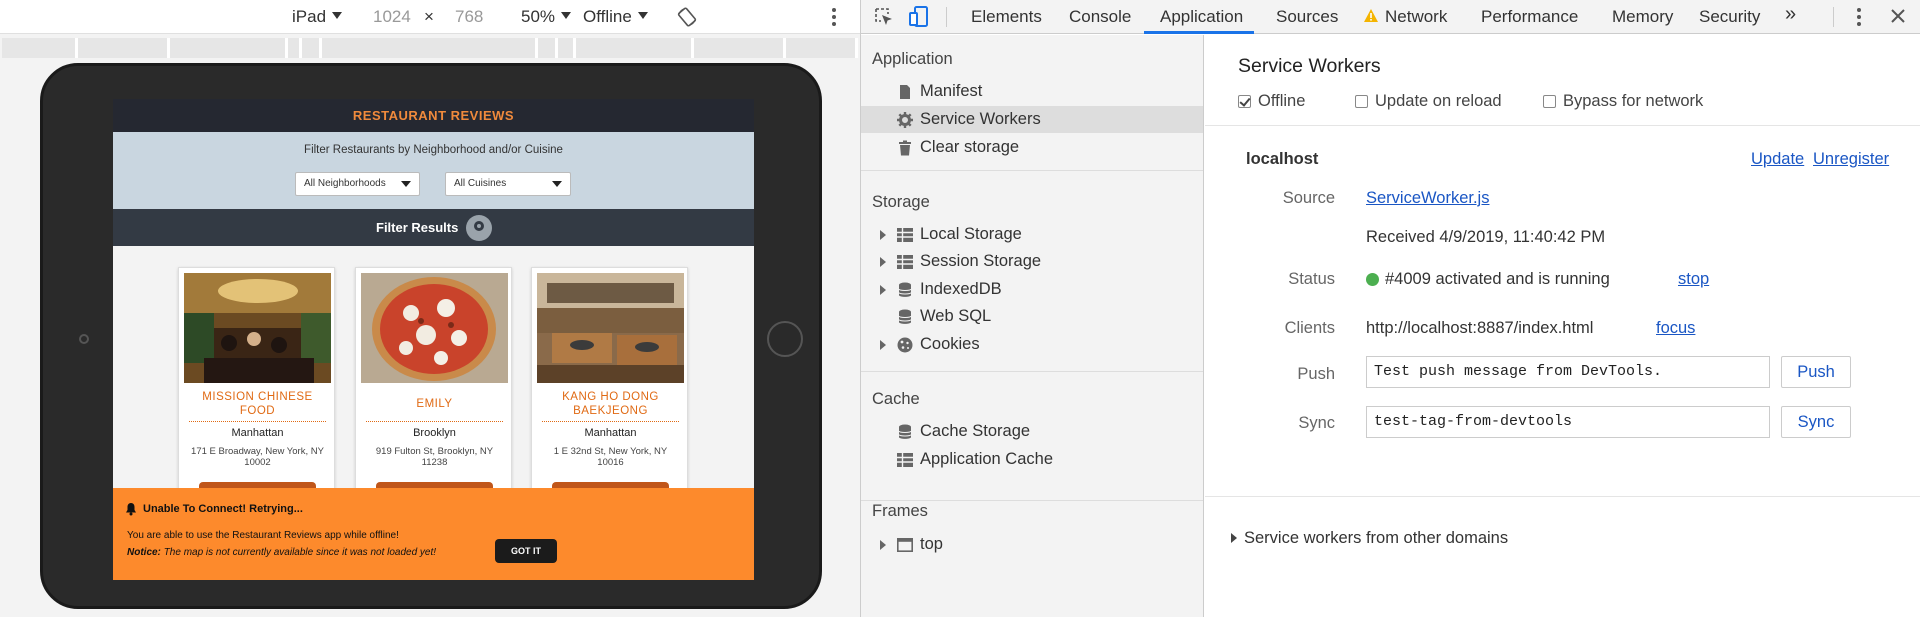  Describe the element at coordinates (1480, 328) in the screenshot. I see `clients-value: http://localhost:8887/index.html` at that location.